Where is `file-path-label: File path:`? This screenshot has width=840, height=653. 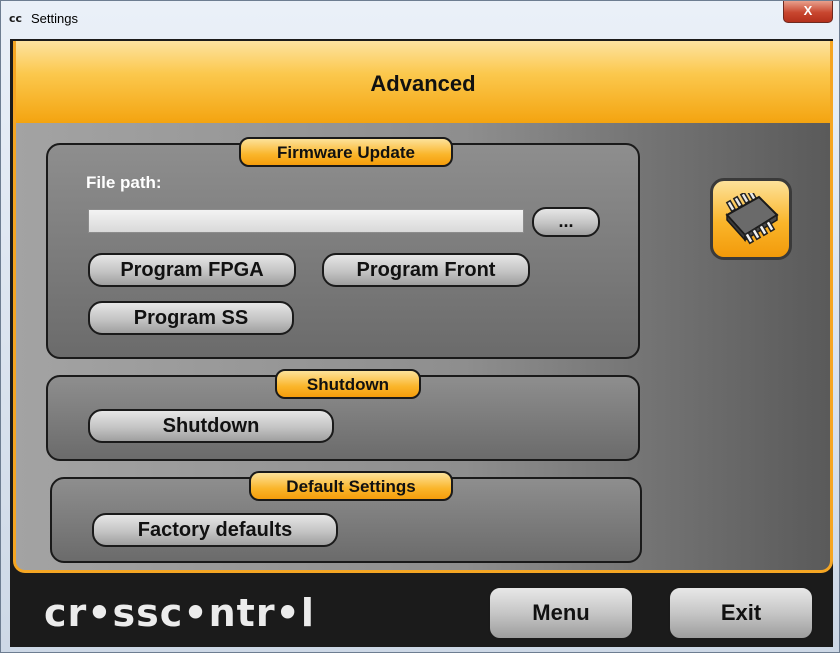 file-path-label: File path: is located at coordinates (124, 182).